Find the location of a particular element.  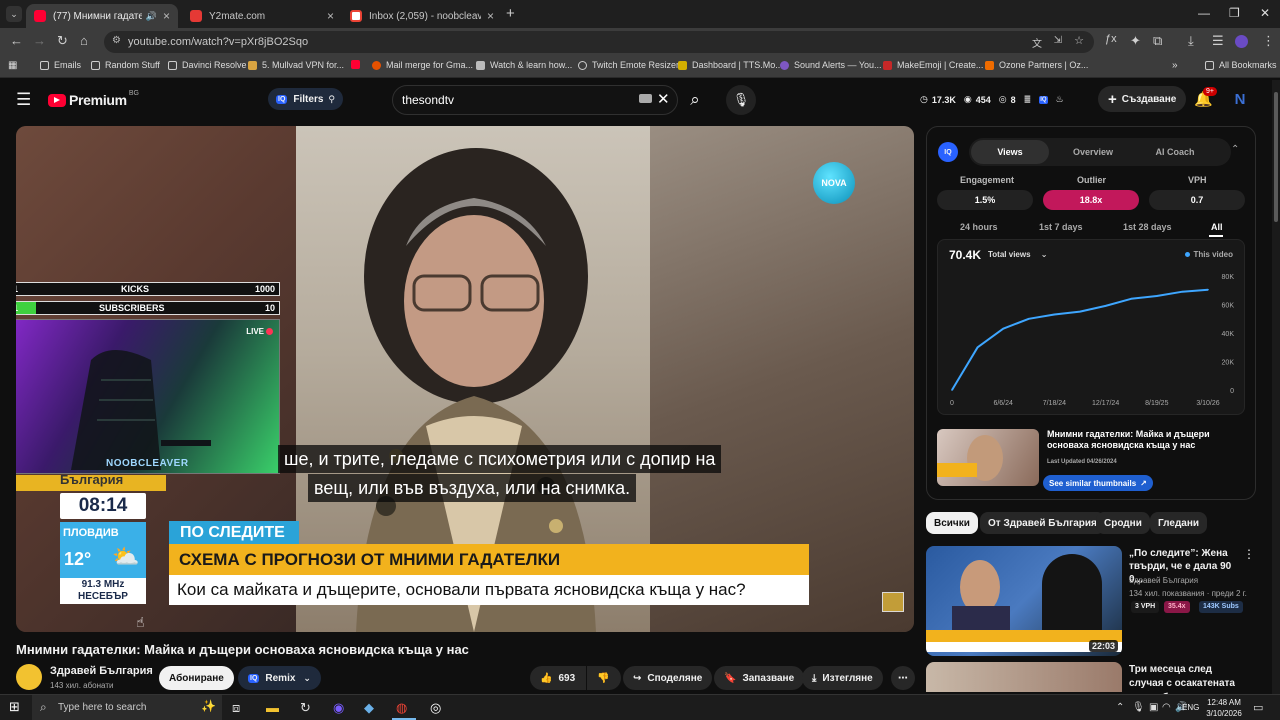

tab-youtube: (77) Мнимни гадателки: Ма 🔊 × is located at coordinates (102, 16).